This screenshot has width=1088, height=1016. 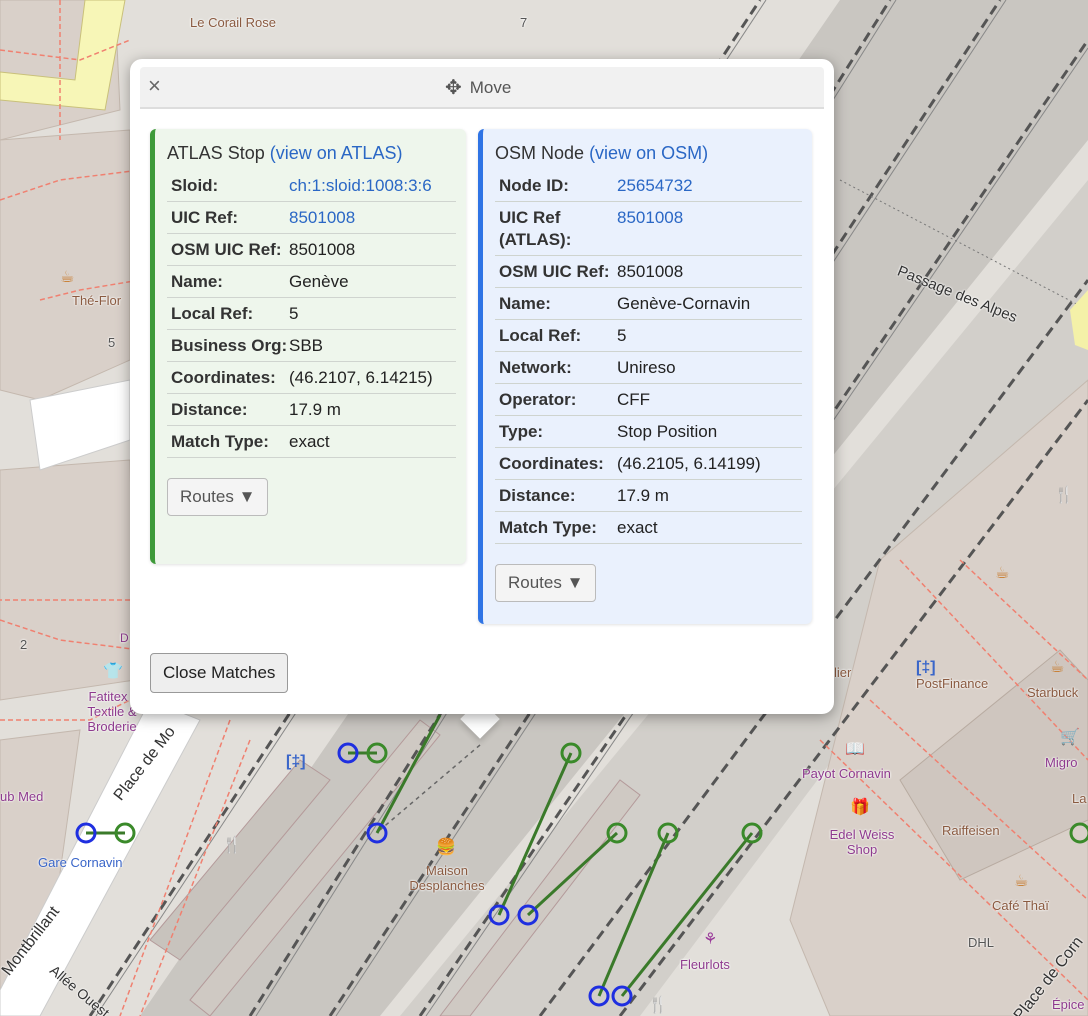 I want to click on detail-row: Sloid: ch:1:sloid:1008:3:6, so click(x=311, y=186).